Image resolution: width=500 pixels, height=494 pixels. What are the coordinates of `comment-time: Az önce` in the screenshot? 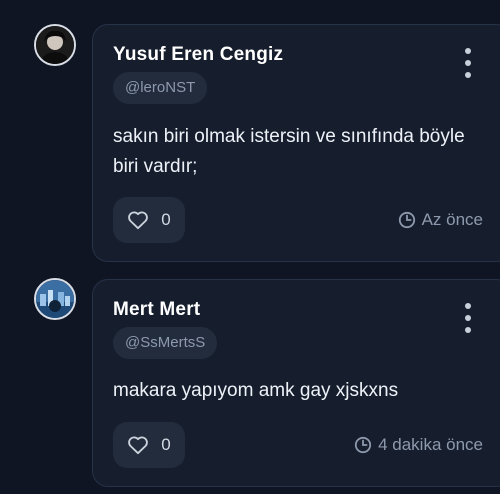 It's located at (440, 220).